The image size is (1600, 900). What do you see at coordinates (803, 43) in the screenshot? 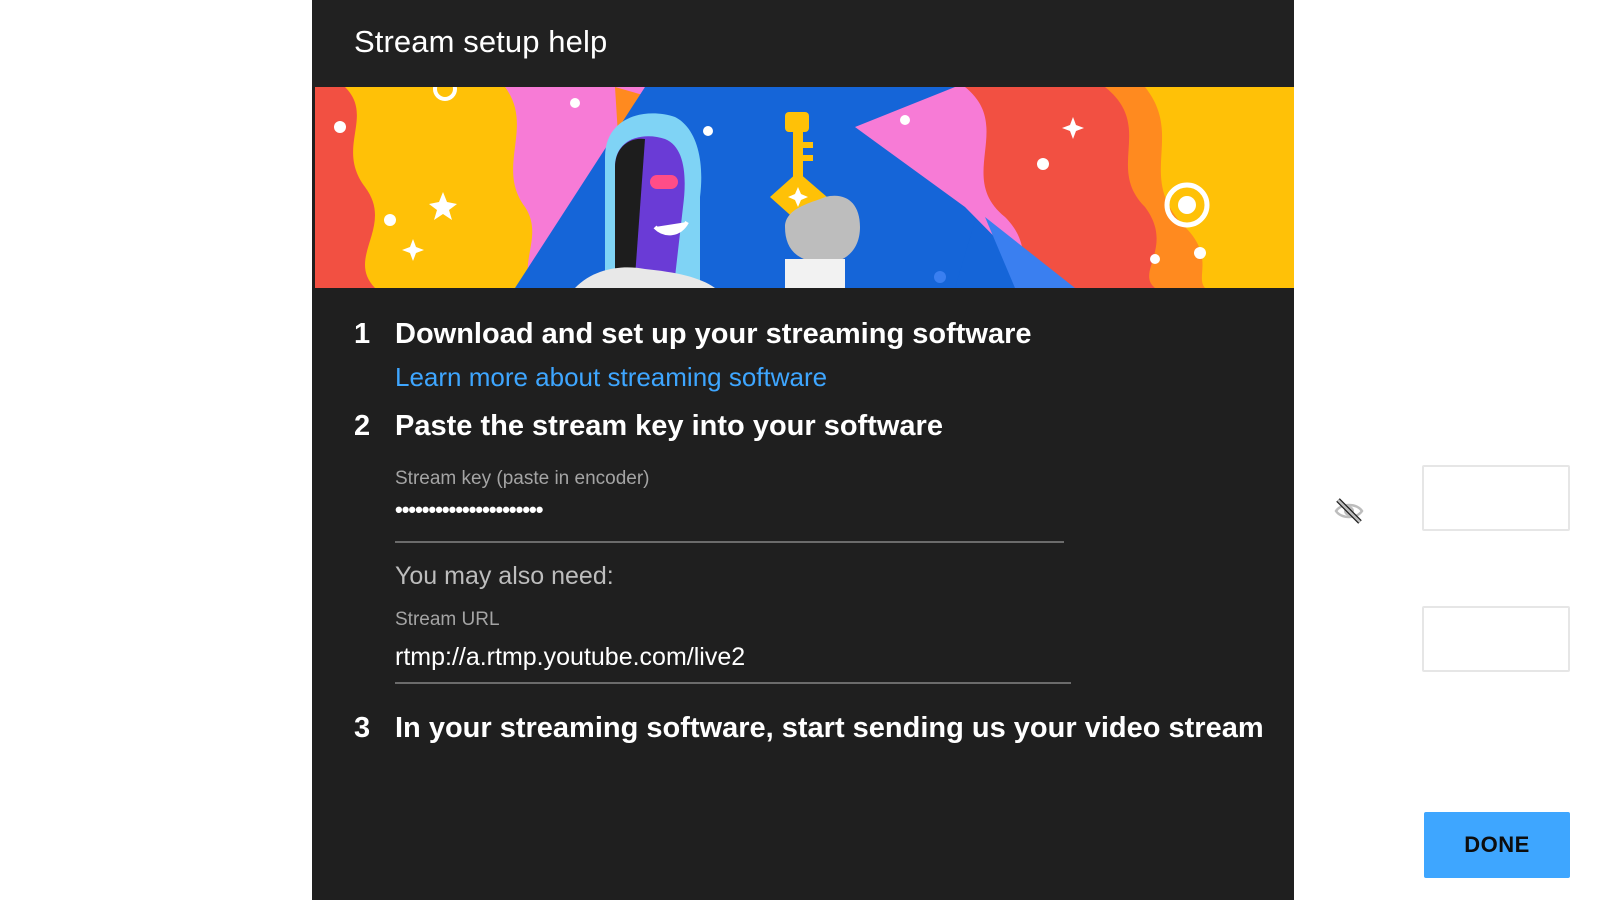
I see `dialog-header: Stream setup help` at bounding box center [803, 43].